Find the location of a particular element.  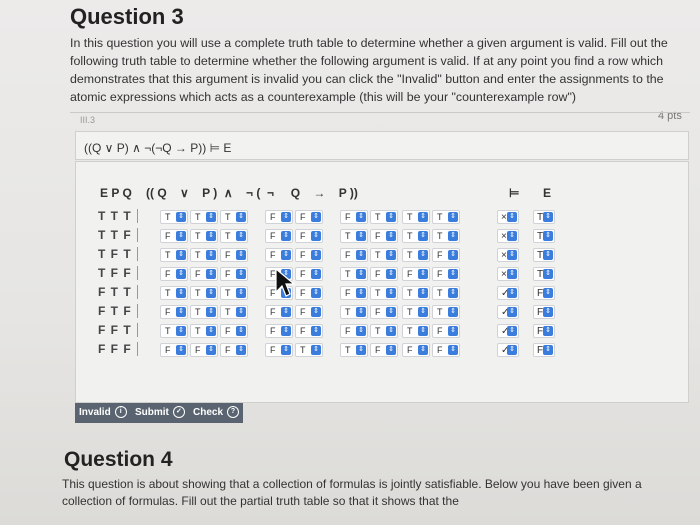

invalid-button: Invalid i is located at coordinates (103, 413).